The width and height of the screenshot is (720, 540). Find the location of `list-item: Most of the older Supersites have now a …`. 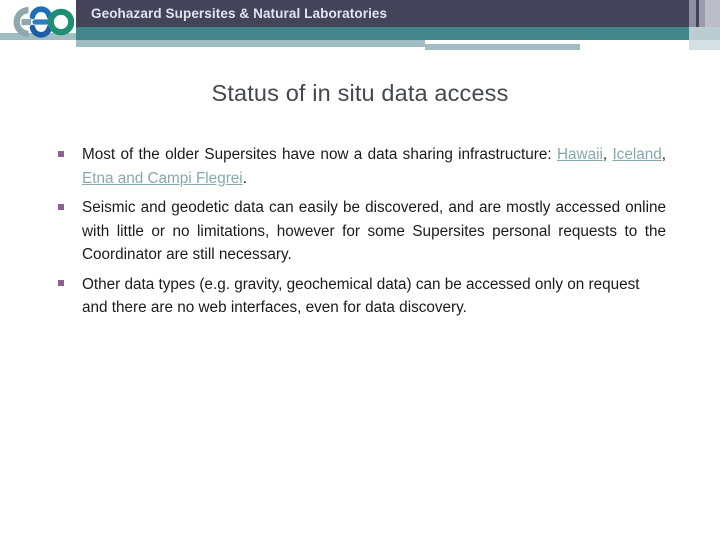

list-item: Most of the older Supersites have now a … is located at coordinates (362, 166).